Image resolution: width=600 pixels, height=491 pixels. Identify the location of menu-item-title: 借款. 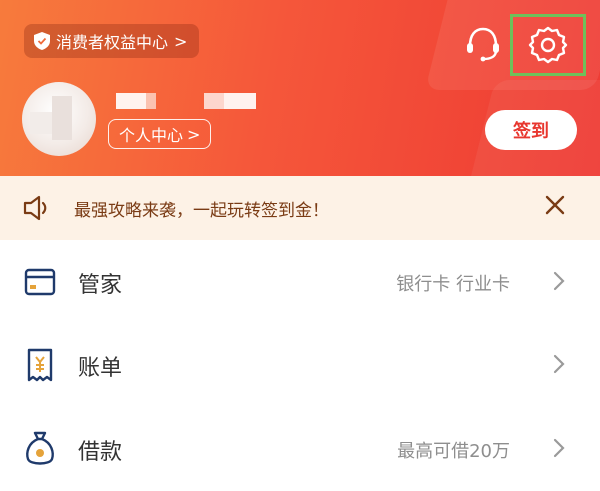
(100, 452).